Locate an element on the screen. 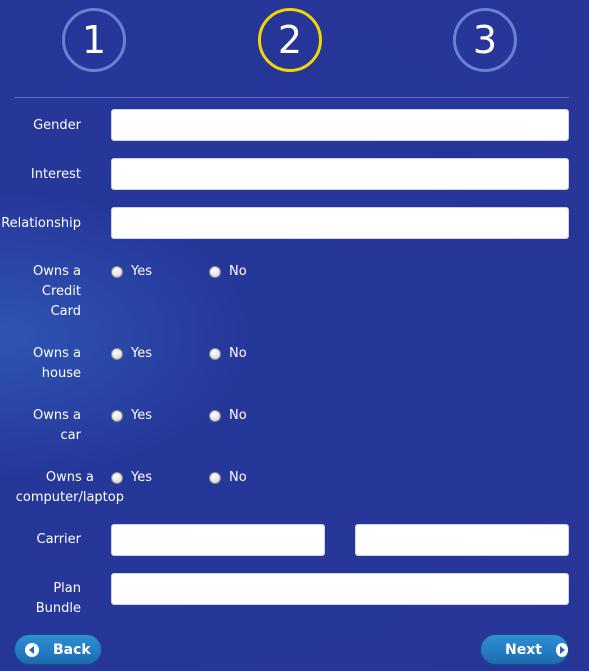  next-button: Next is located at coordinates (524, 649).